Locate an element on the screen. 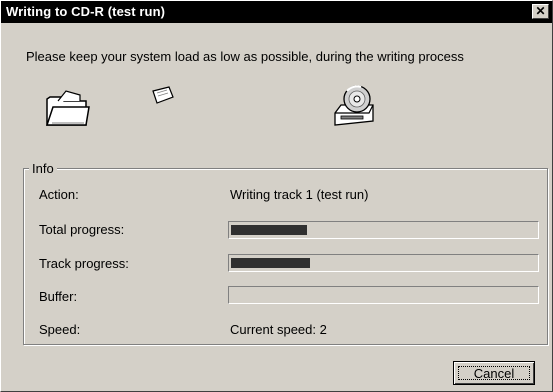  total-progress-bar is located at coordinates (383, 230).